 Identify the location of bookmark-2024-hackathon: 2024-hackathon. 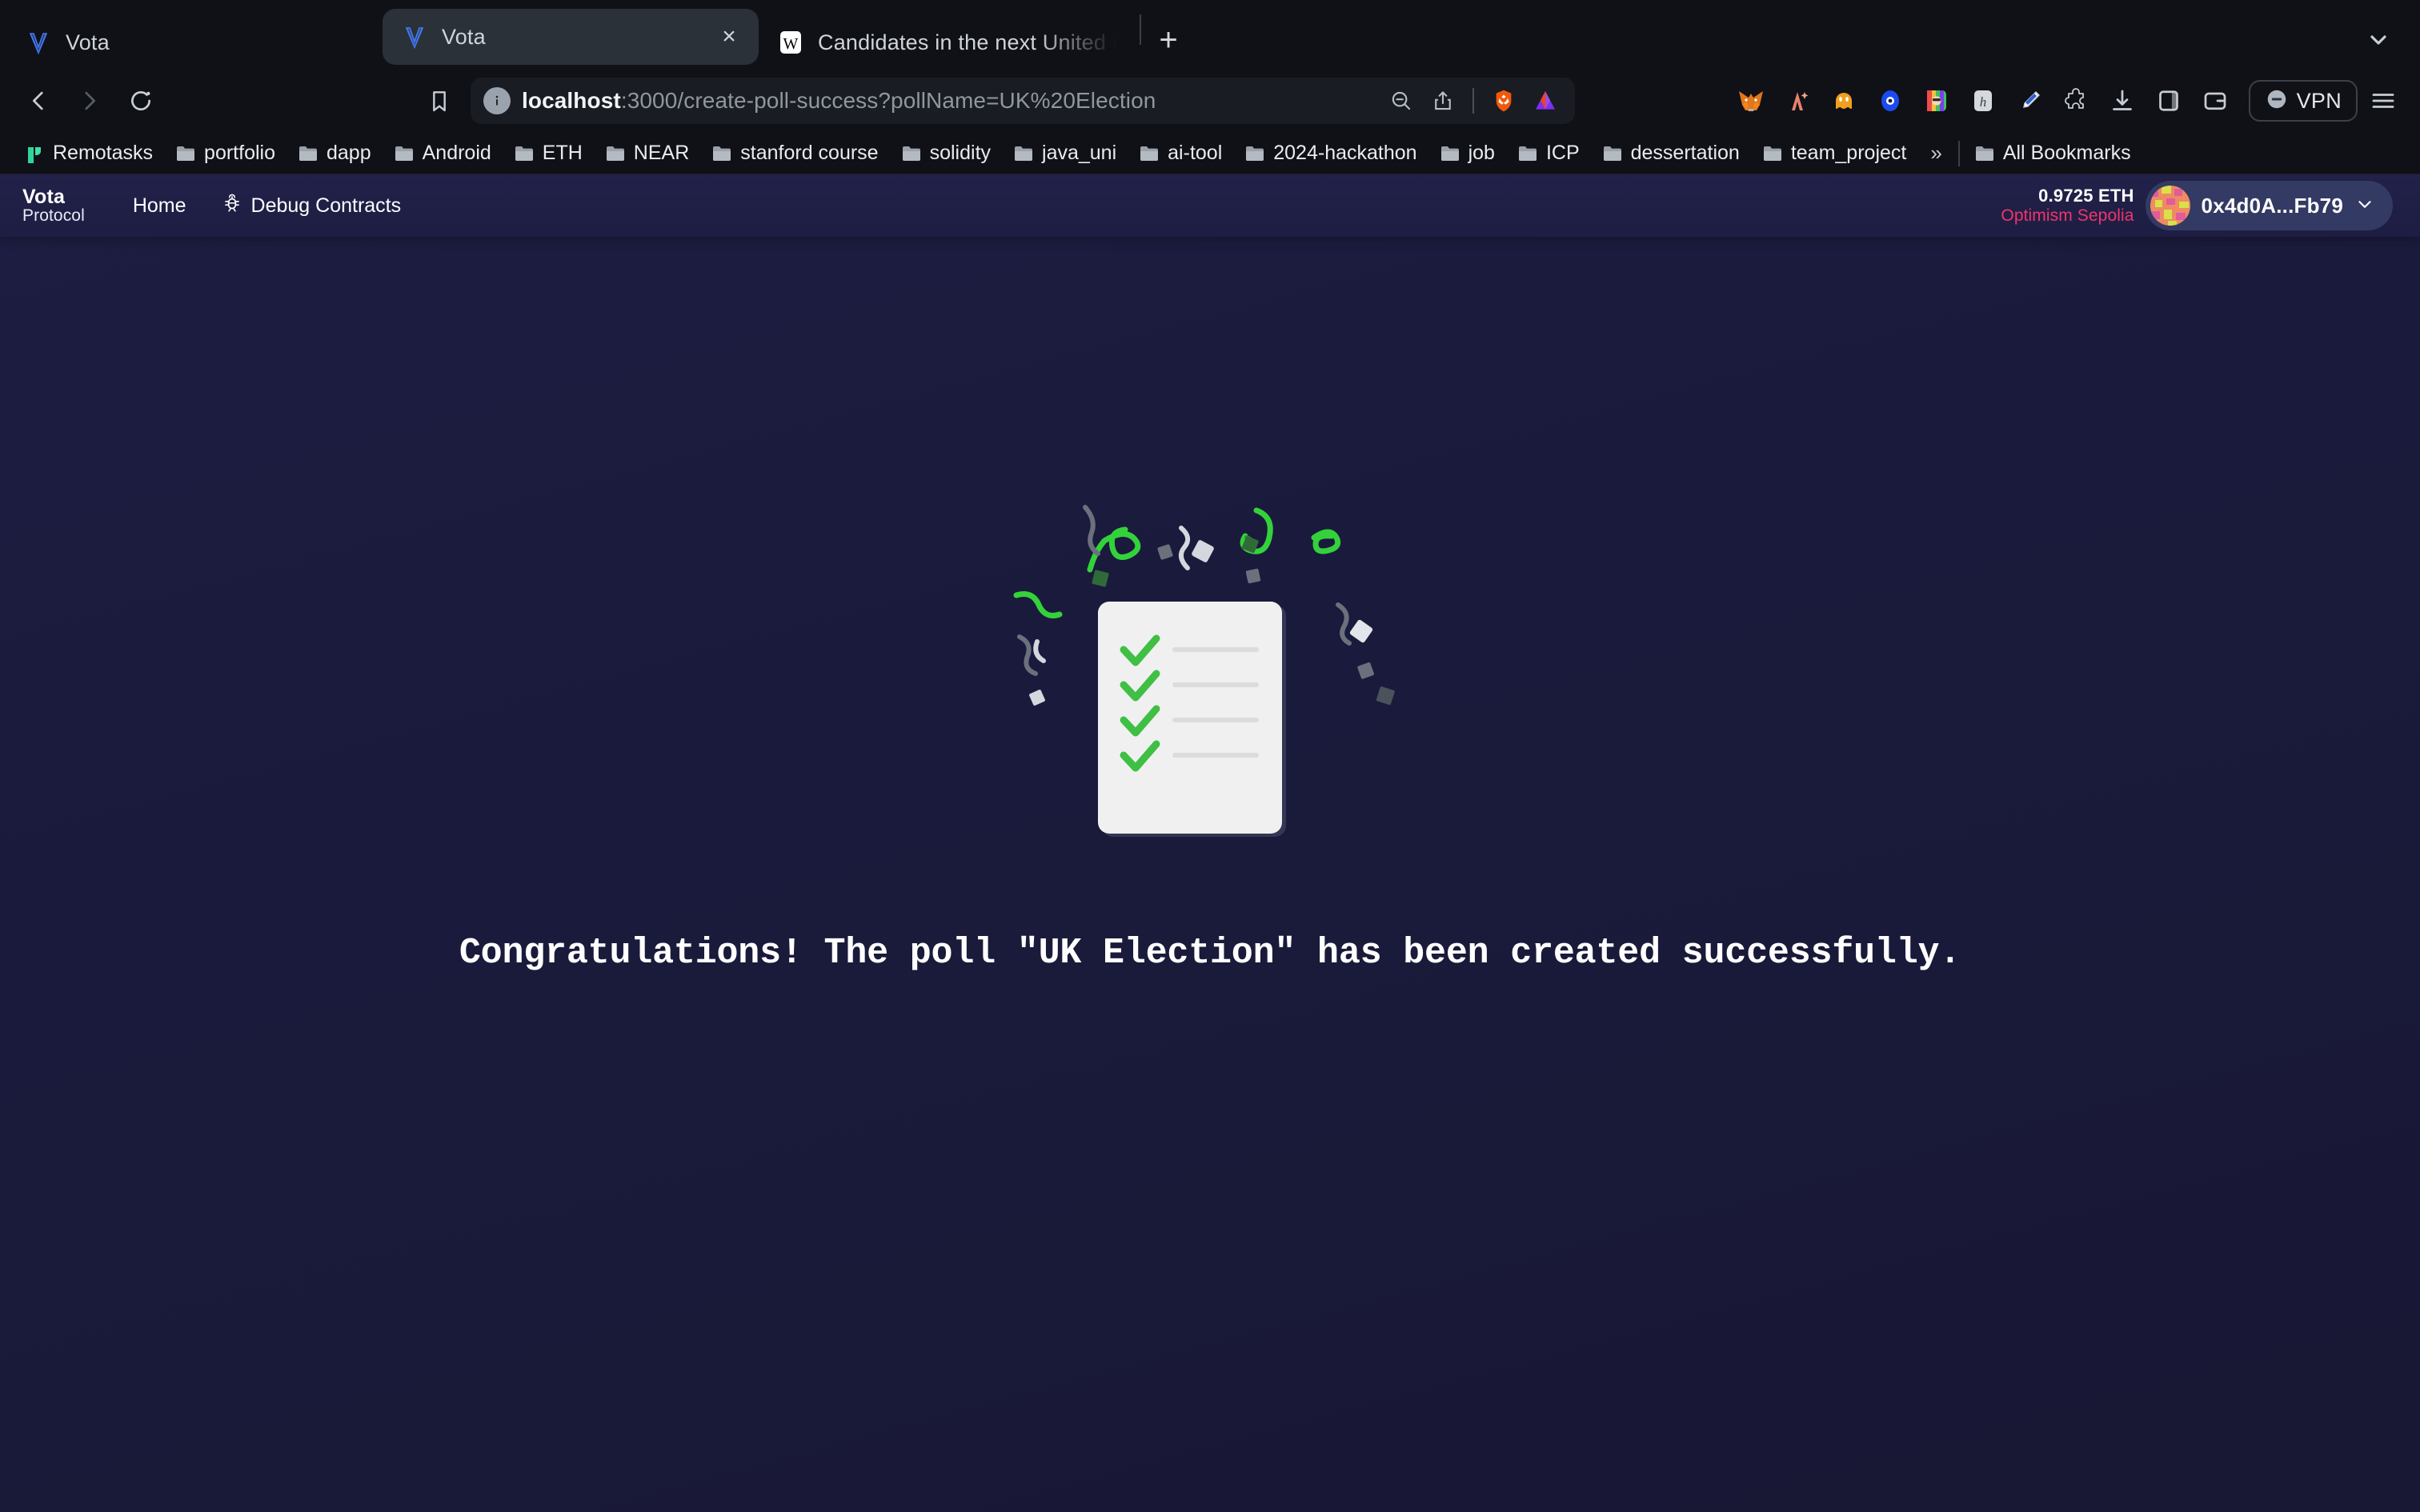
(1330, 153).